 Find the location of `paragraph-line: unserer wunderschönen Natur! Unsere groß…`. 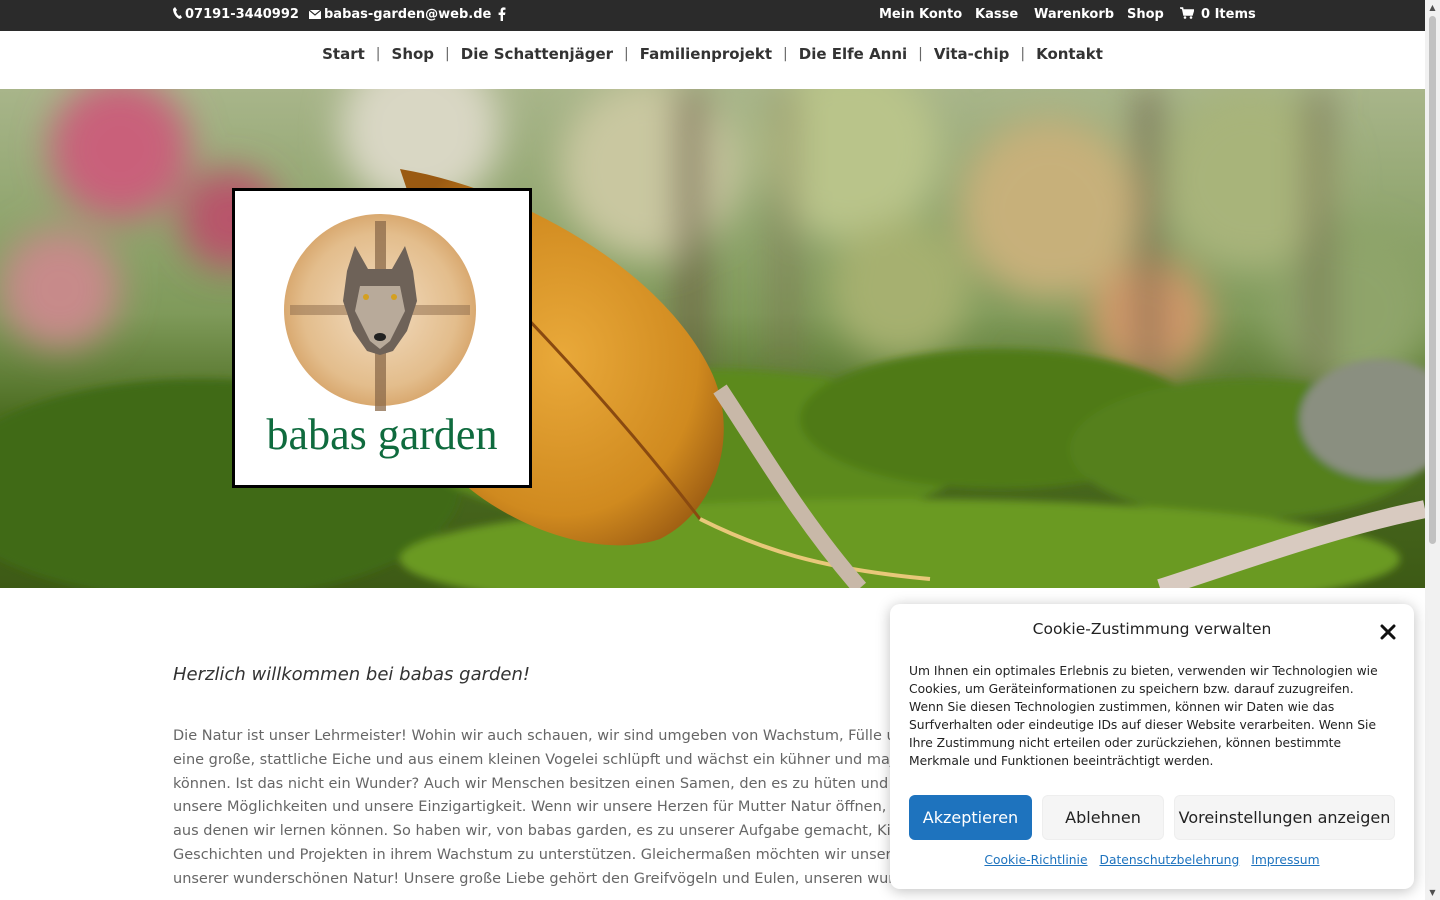

paragraph-line: unserer wunderschönen Natur! Unsere groß… is located at coordinates (544, 878).